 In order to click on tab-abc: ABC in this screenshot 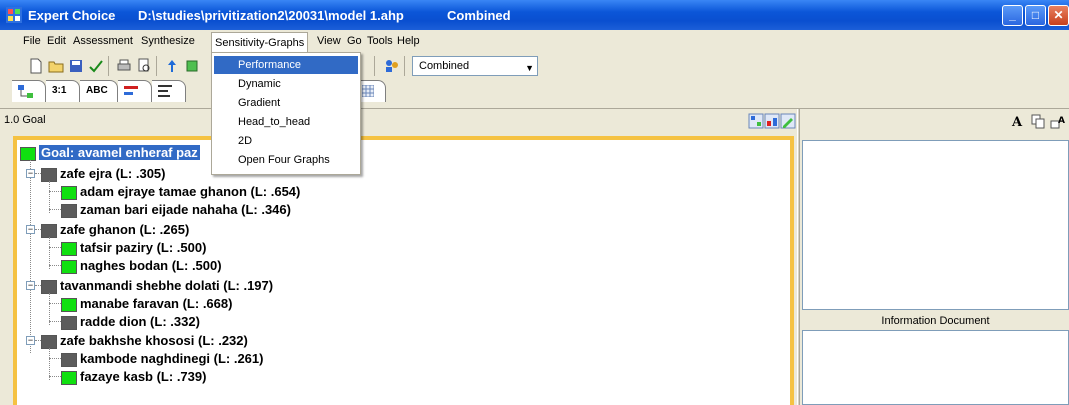, I will do `click(99, 91)`.